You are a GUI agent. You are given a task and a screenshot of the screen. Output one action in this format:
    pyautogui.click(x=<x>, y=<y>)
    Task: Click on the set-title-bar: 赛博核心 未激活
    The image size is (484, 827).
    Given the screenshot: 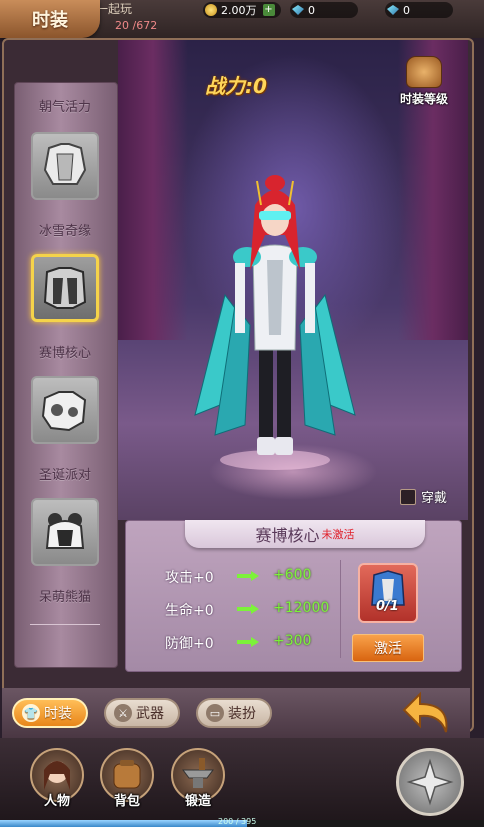 What is the action you would take?
    pyautogui.click(x=305, y=534)
    